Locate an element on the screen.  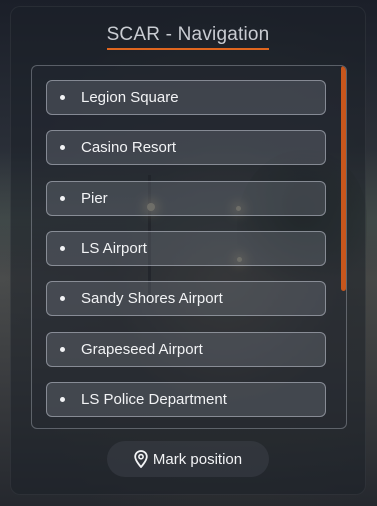
panel-title: SCAR - Navigation is located at coordinates (188, 37).